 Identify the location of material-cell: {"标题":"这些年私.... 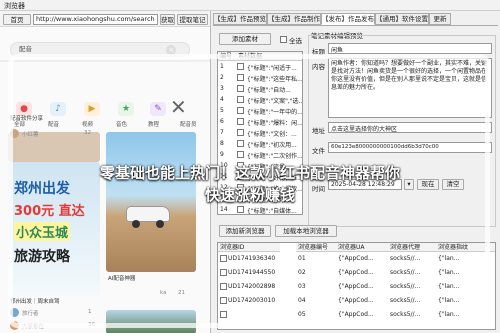
(274, 78).